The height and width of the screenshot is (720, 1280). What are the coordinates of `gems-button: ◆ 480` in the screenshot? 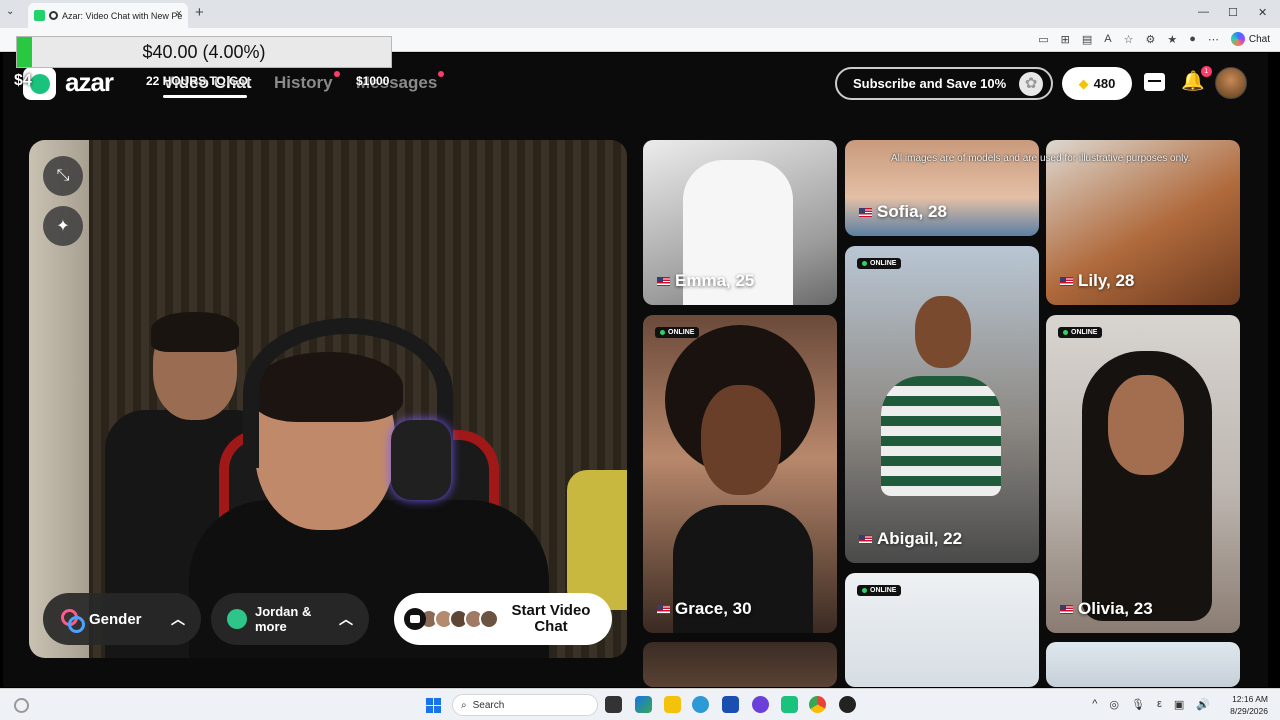 It's located at (1097, 83).